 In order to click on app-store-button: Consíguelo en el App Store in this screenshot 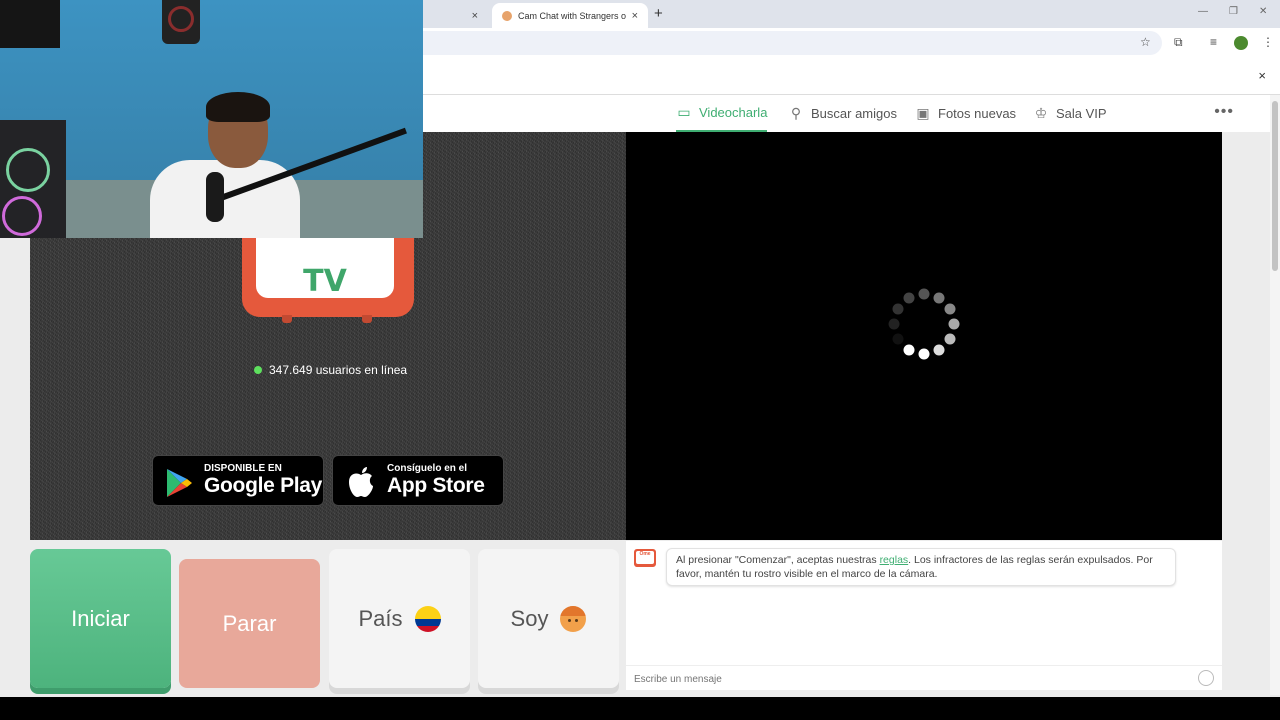, I will do `click(418, 480)`.